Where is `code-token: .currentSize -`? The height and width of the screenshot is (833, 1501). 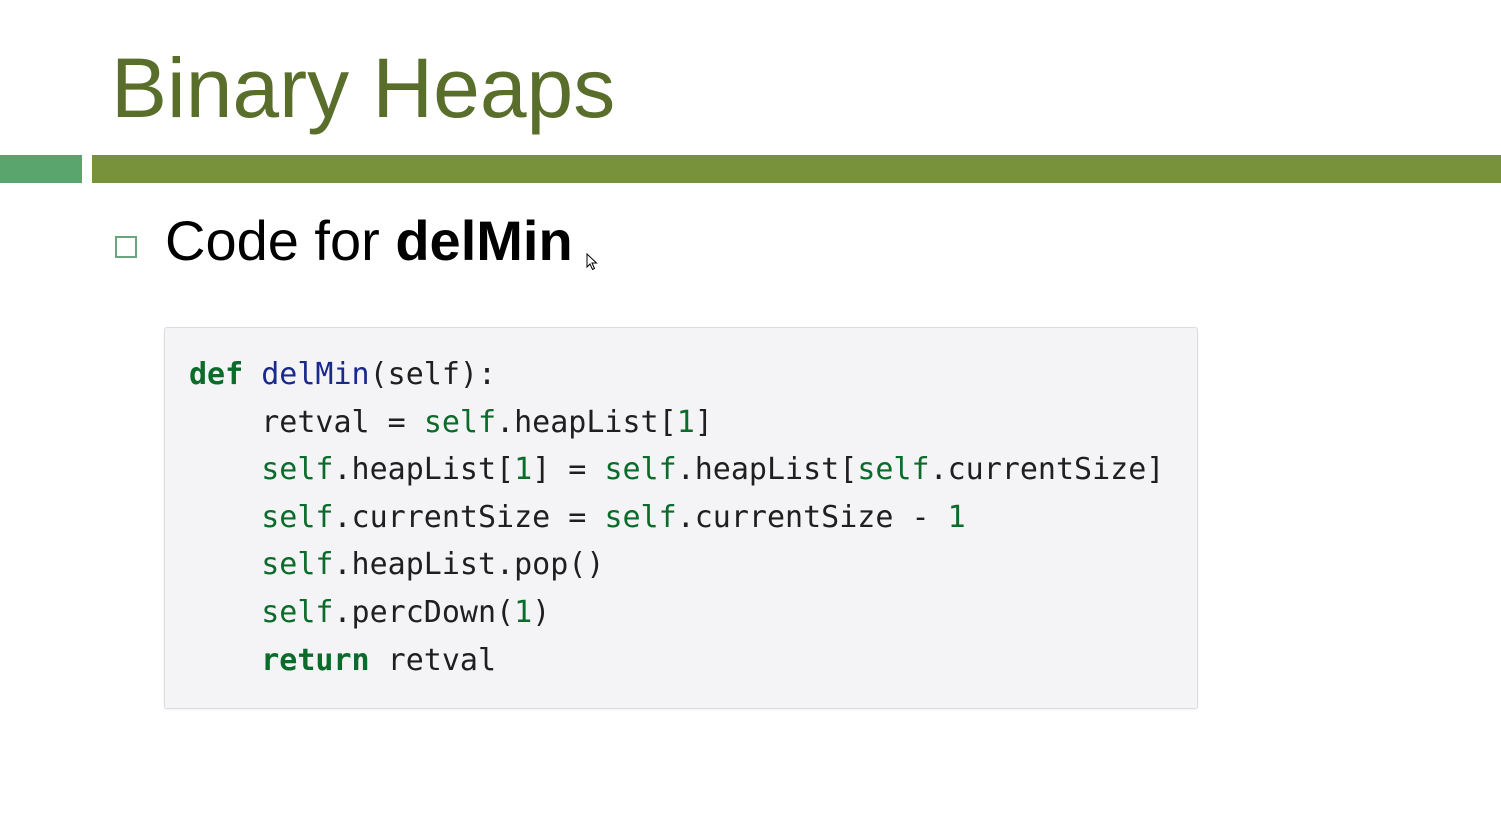
code-token: .currentSize - is located at coordinates (812, 517).